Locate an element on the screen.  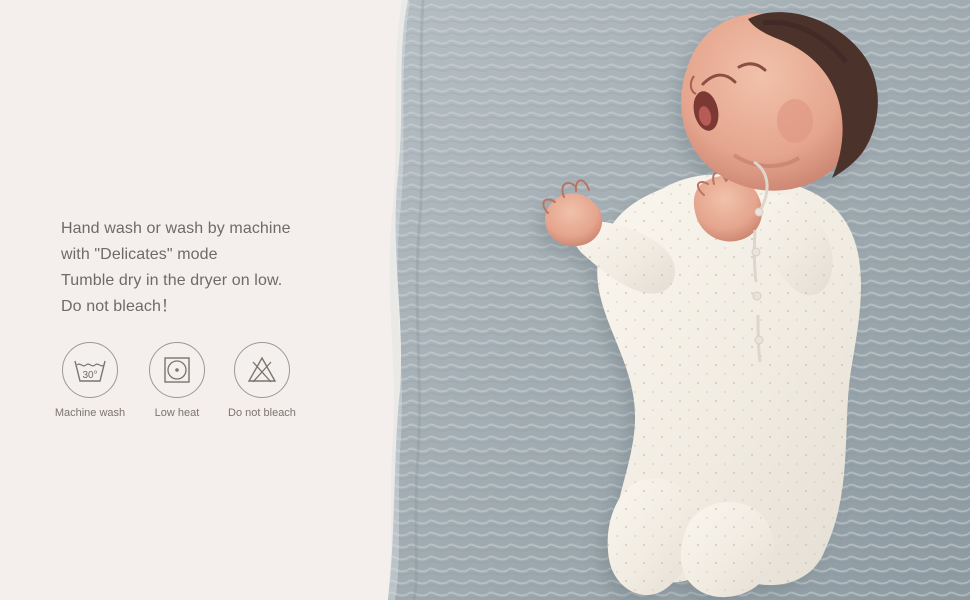
machine-wash-care-item: 30° Machine wash is located at coordinates (90, 381).